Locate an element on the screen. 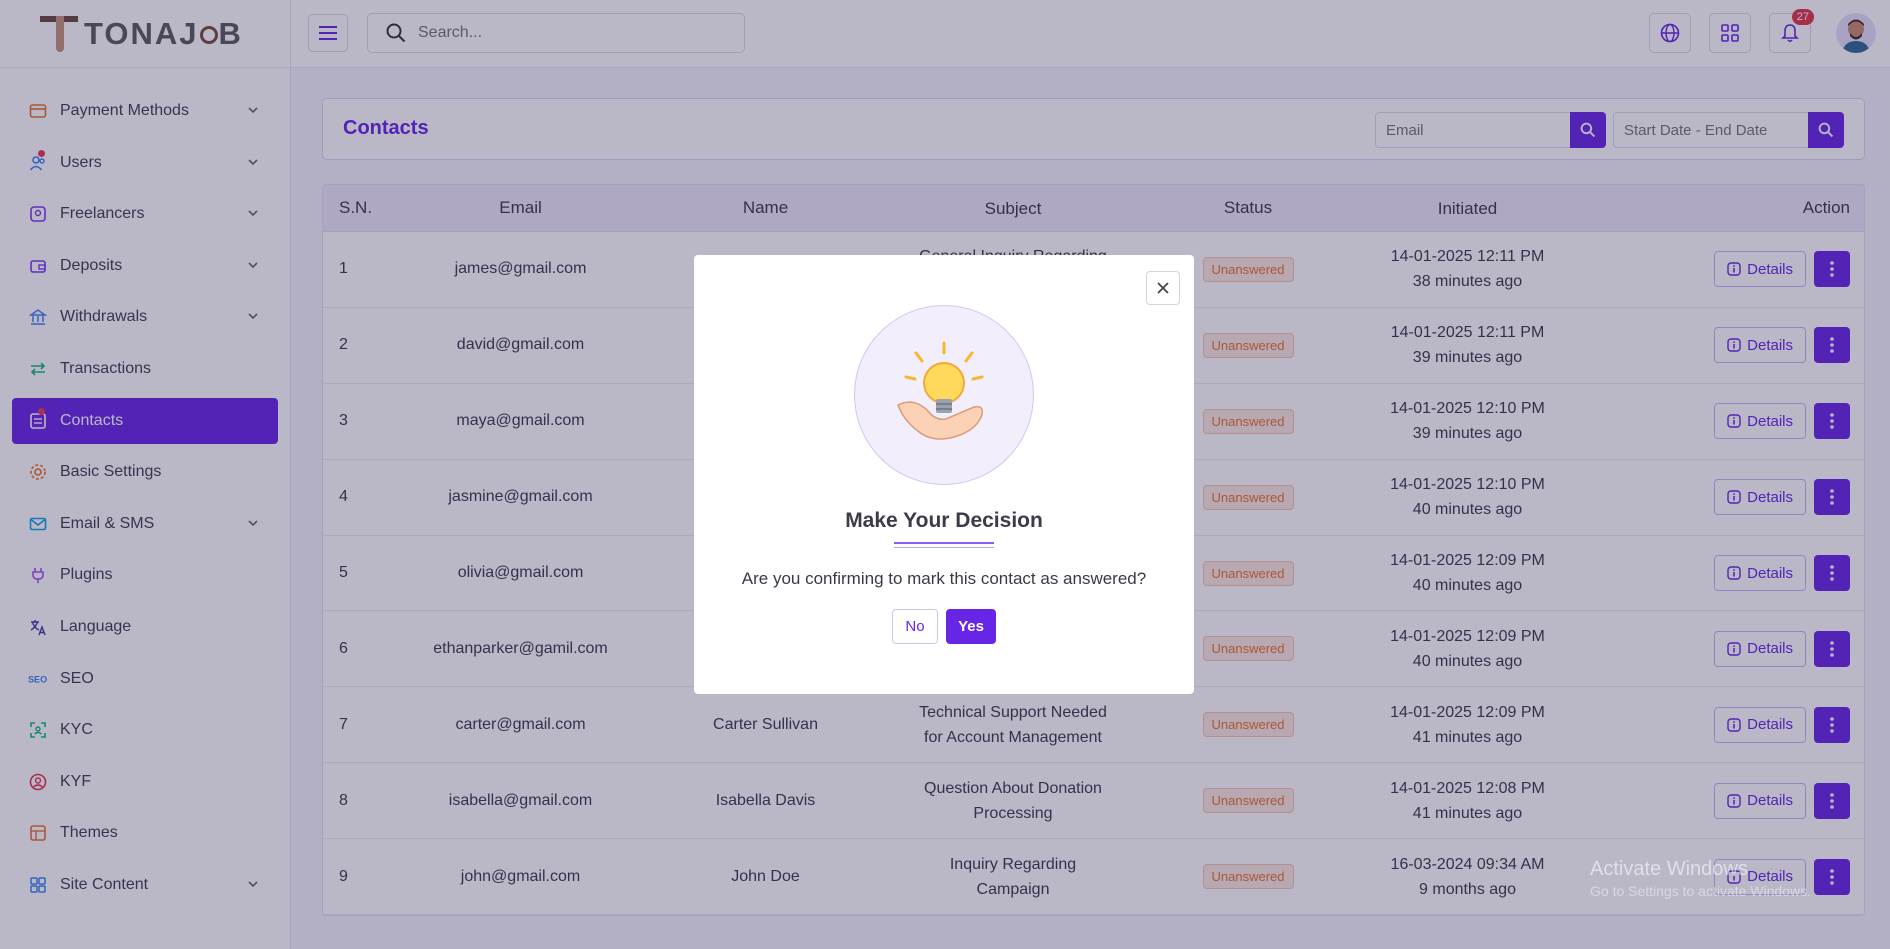 The width and height of the screenshot is (1890, 949). close-button is located at coordinates (1163, 288).